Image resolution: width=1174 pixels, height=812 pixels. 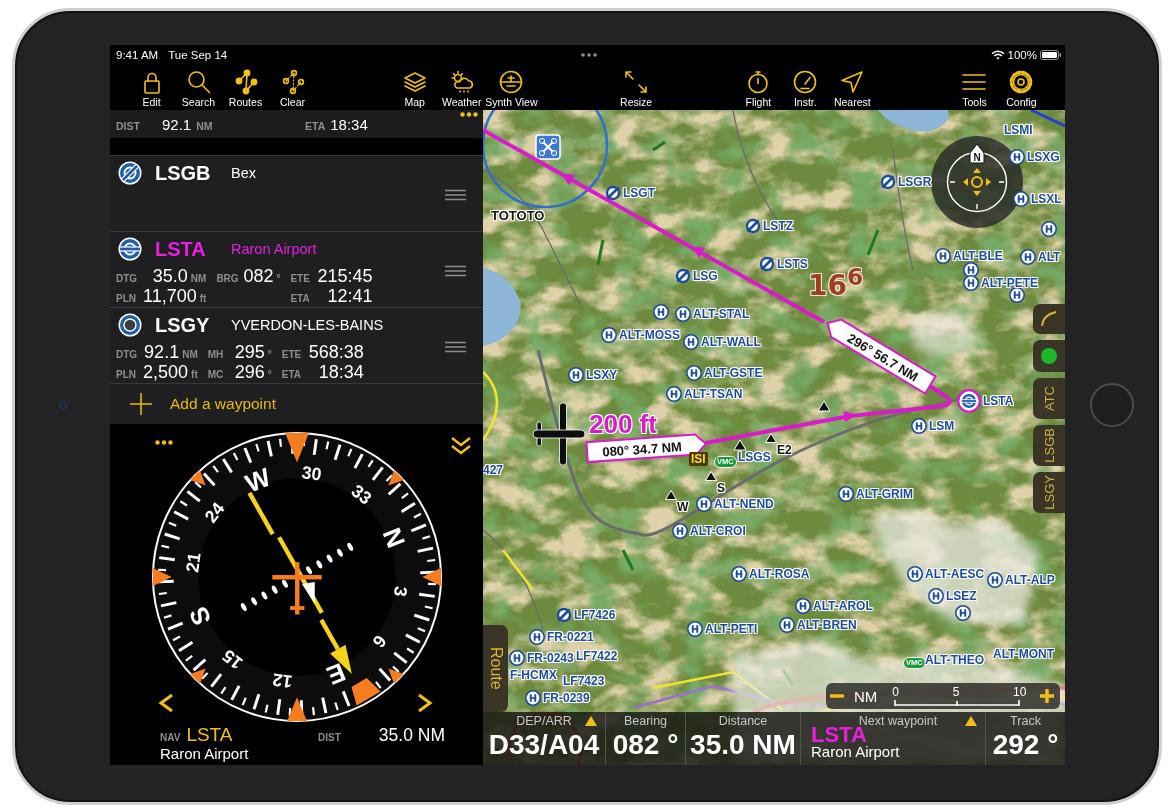 I want to click on map-label: ALT-BLE, so click(x=978, y=256).